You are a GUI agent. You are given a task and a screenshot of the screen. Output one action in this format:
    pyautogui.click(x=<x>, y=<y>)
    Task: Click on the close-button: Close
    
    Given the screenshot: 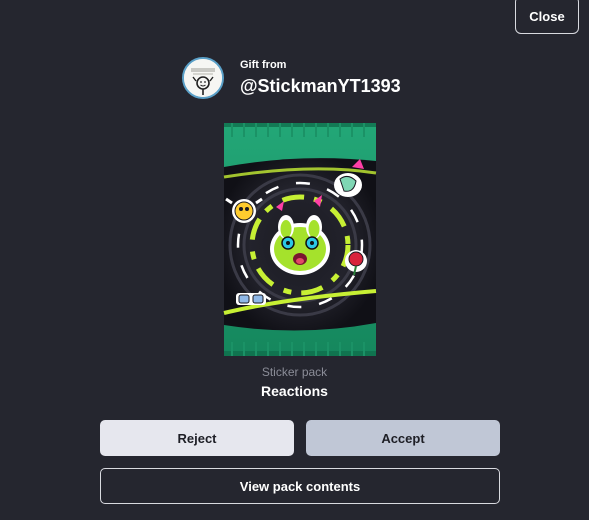 What is the action you would take?
    pyautogui.click(x=547, y=17)
    